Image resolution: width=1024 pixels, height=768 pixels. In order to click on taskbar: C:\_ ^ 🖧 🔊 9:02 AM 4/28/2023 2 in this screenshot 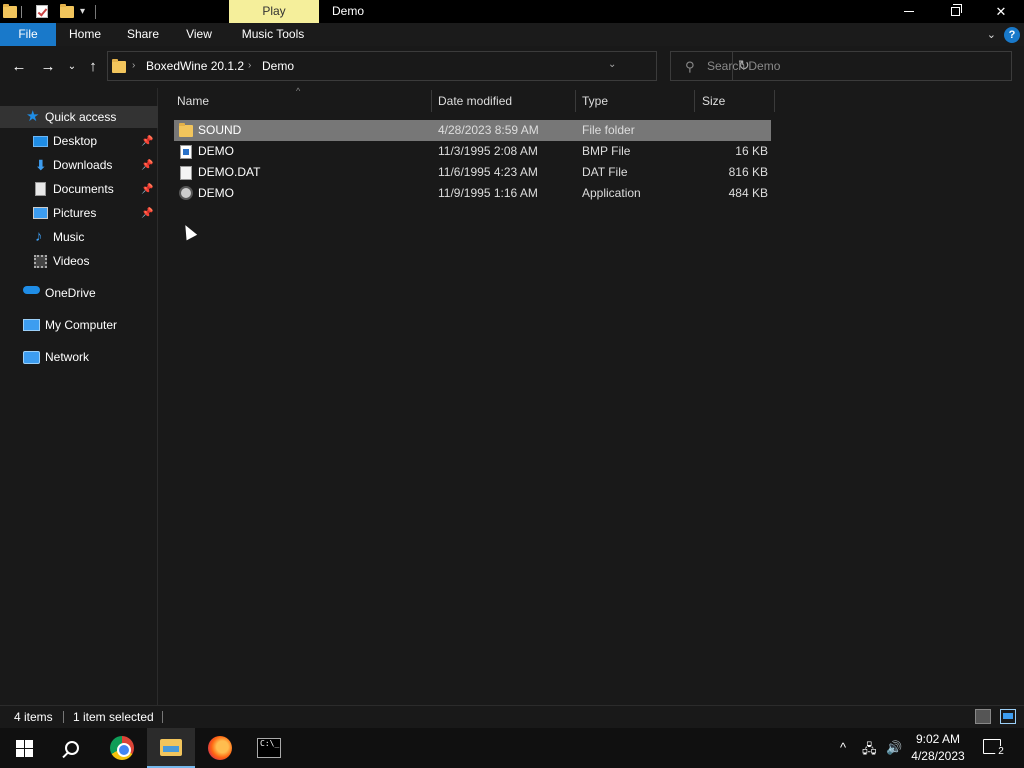, I will do `click(512, 748)`.